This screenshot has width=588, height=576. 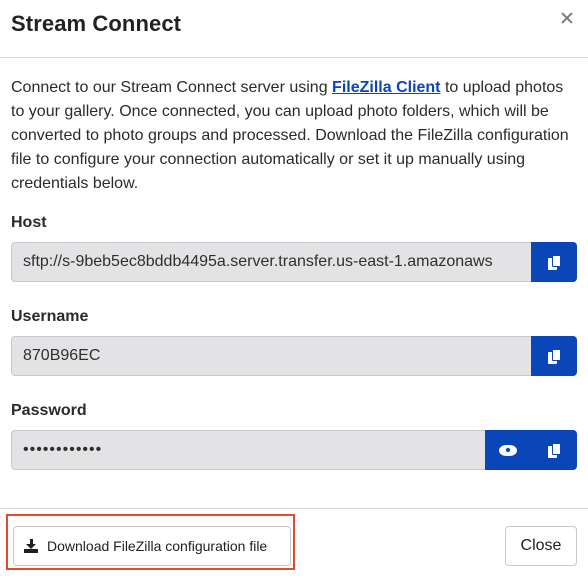 I want to click on close-button: Close, so click(x=541, y=546).